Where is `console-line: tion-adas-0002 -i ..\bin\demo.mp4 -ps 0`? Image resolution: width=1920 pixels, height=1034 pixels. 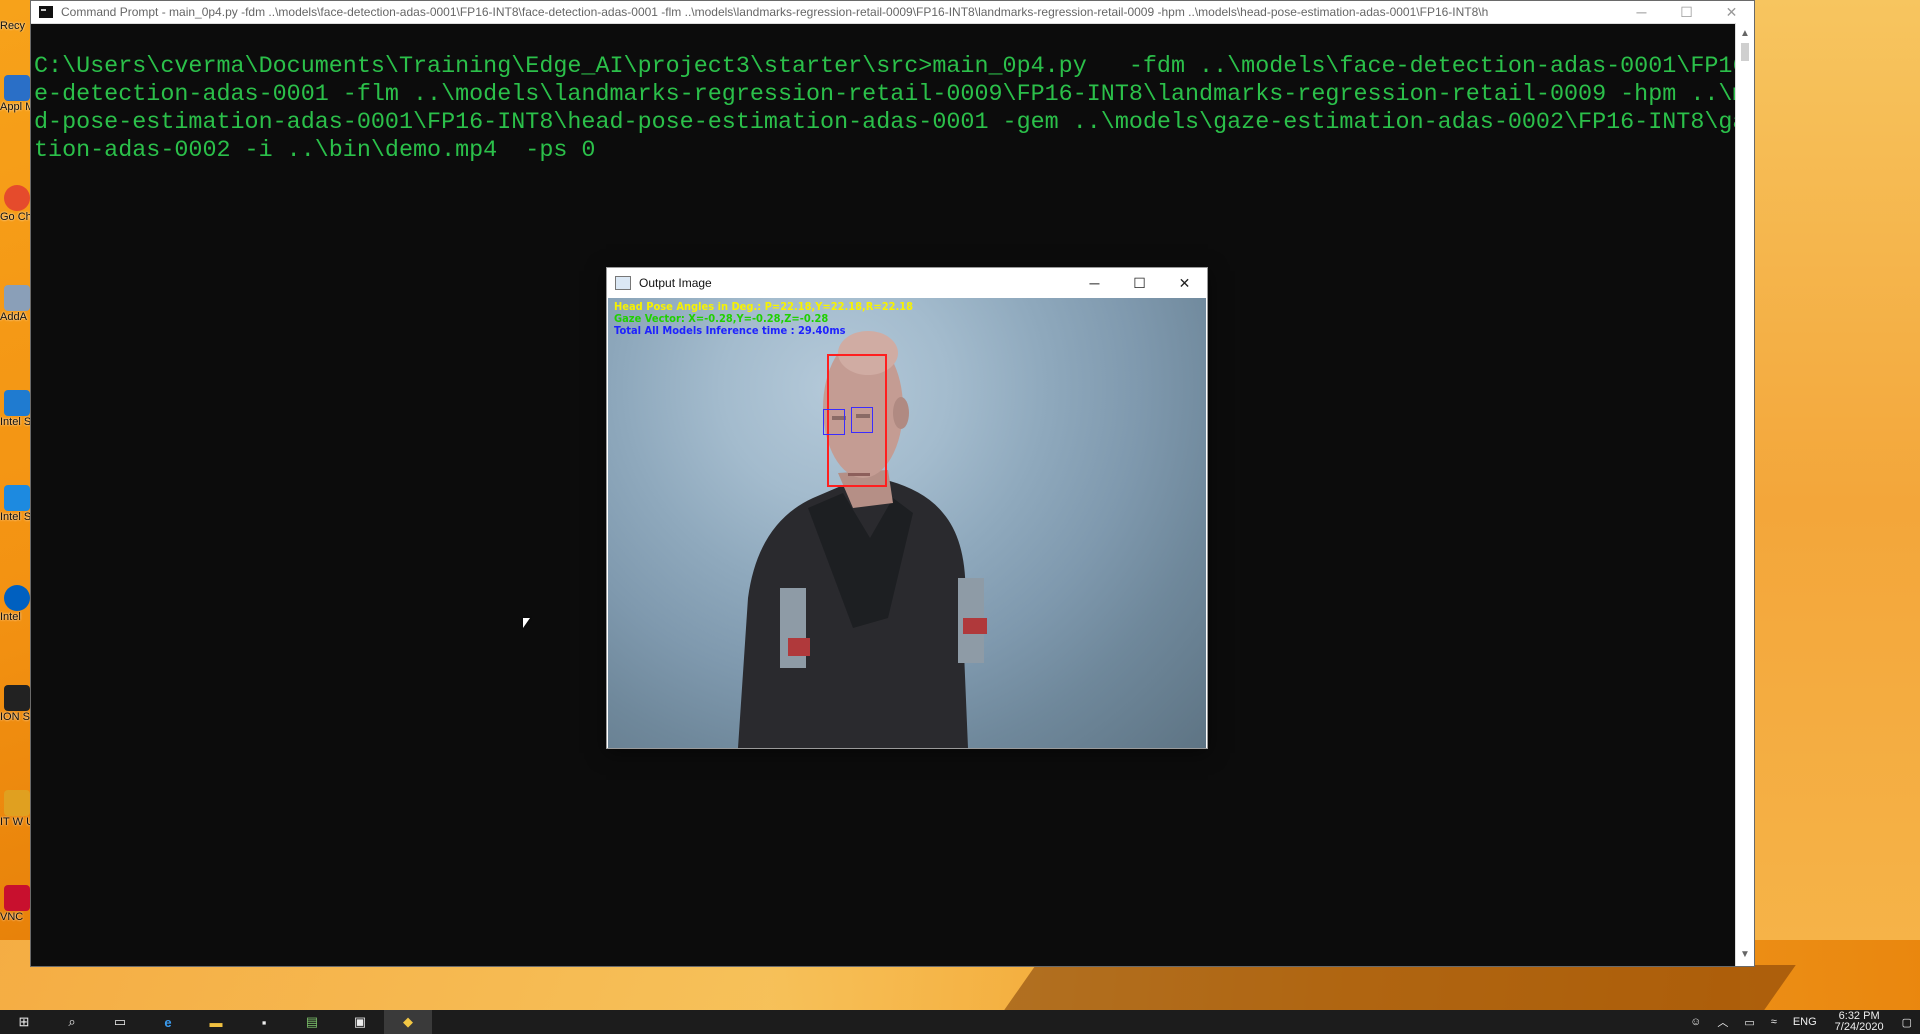
console-line: tion-adas-0002 -i ..\bin\demo.mp4 -ps 0 is located at coordinates (315, 151).